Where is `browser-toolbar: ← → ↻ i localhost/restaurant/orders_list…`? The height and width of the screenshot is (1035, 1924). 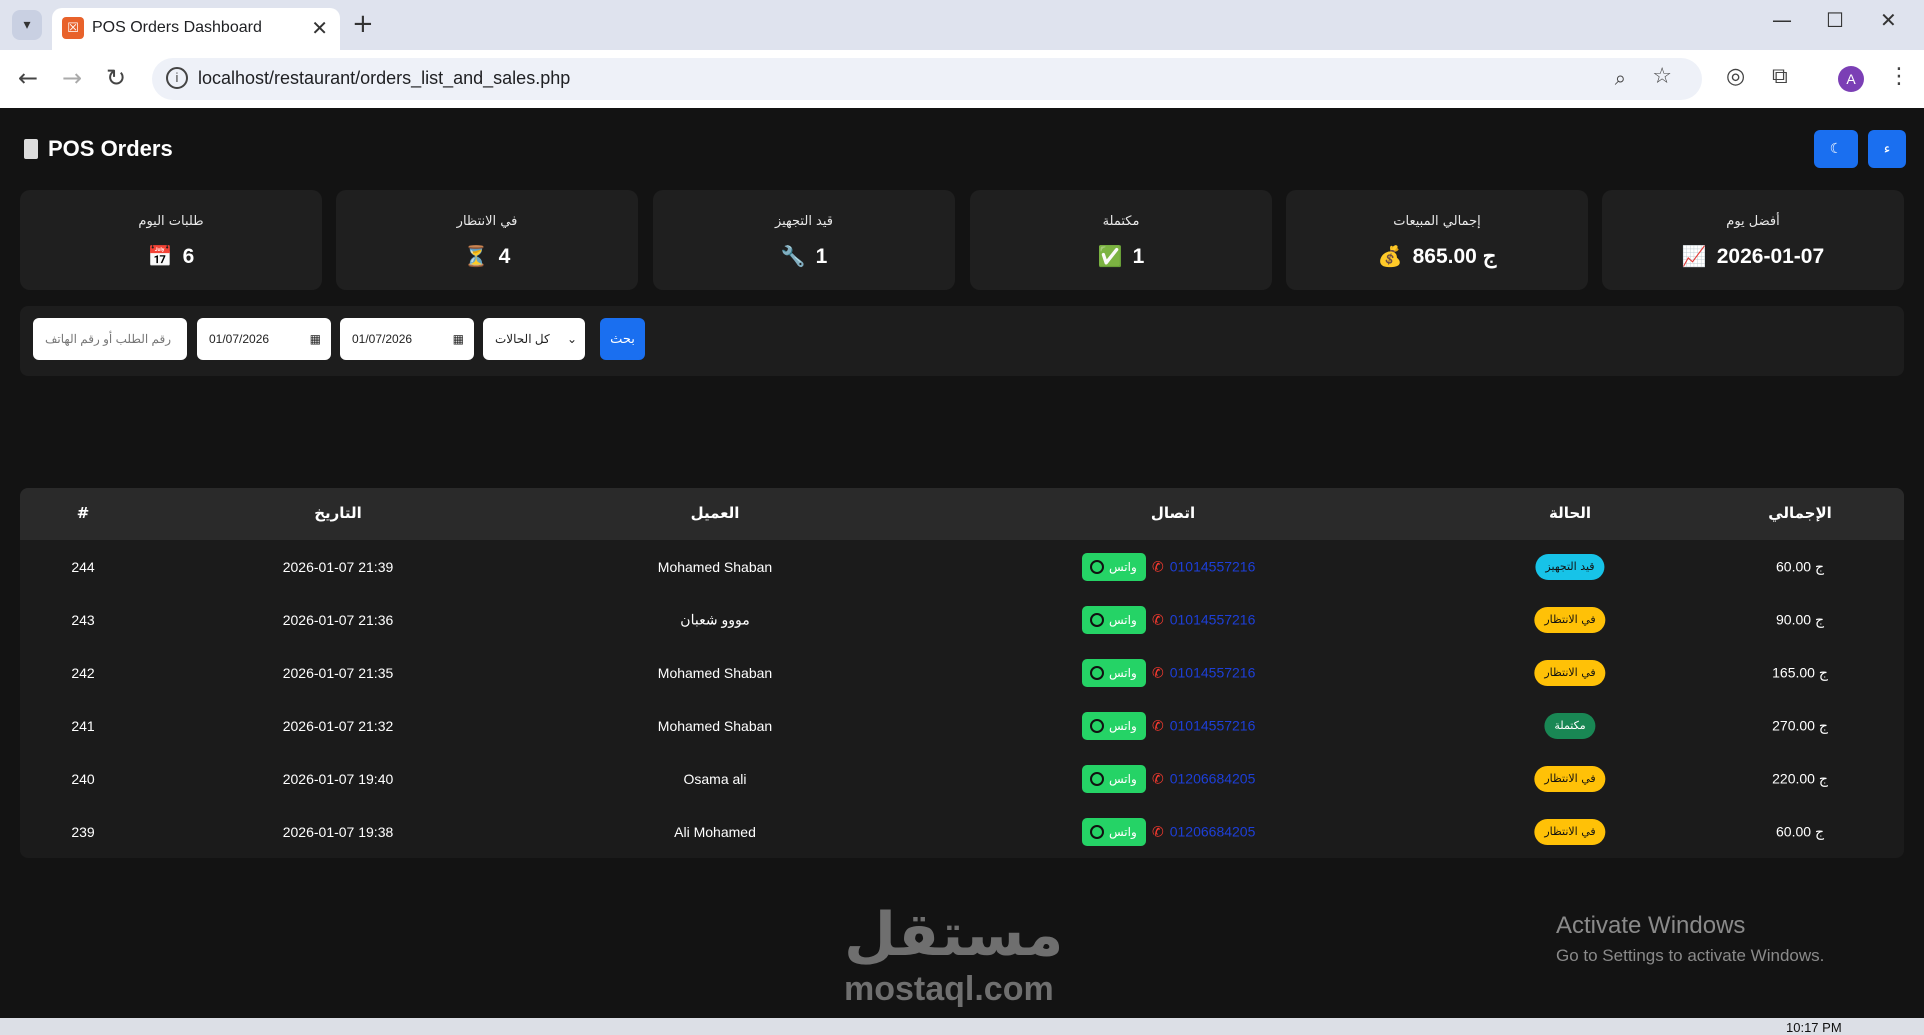 browser-toolbar: ← → ↻ i localhost/restaurant/orders_list… is located at coordinates (962, 79).